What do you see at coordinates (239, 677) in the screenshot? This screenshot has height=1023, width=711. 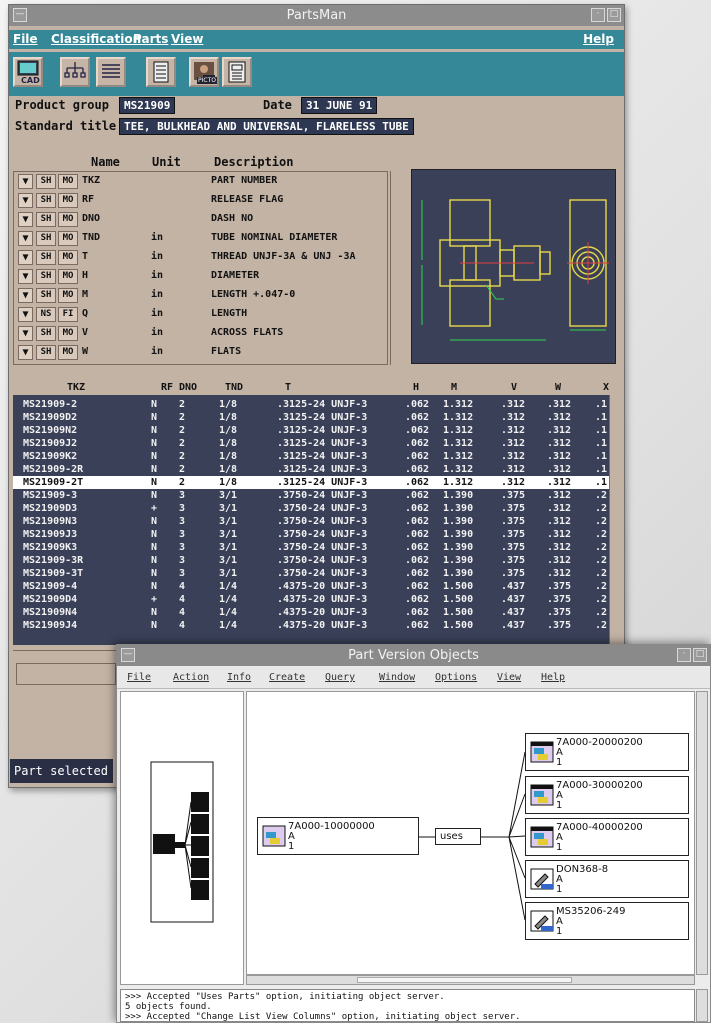 I see `pvo-menu-info: Info` at bounding box center [239, 677].